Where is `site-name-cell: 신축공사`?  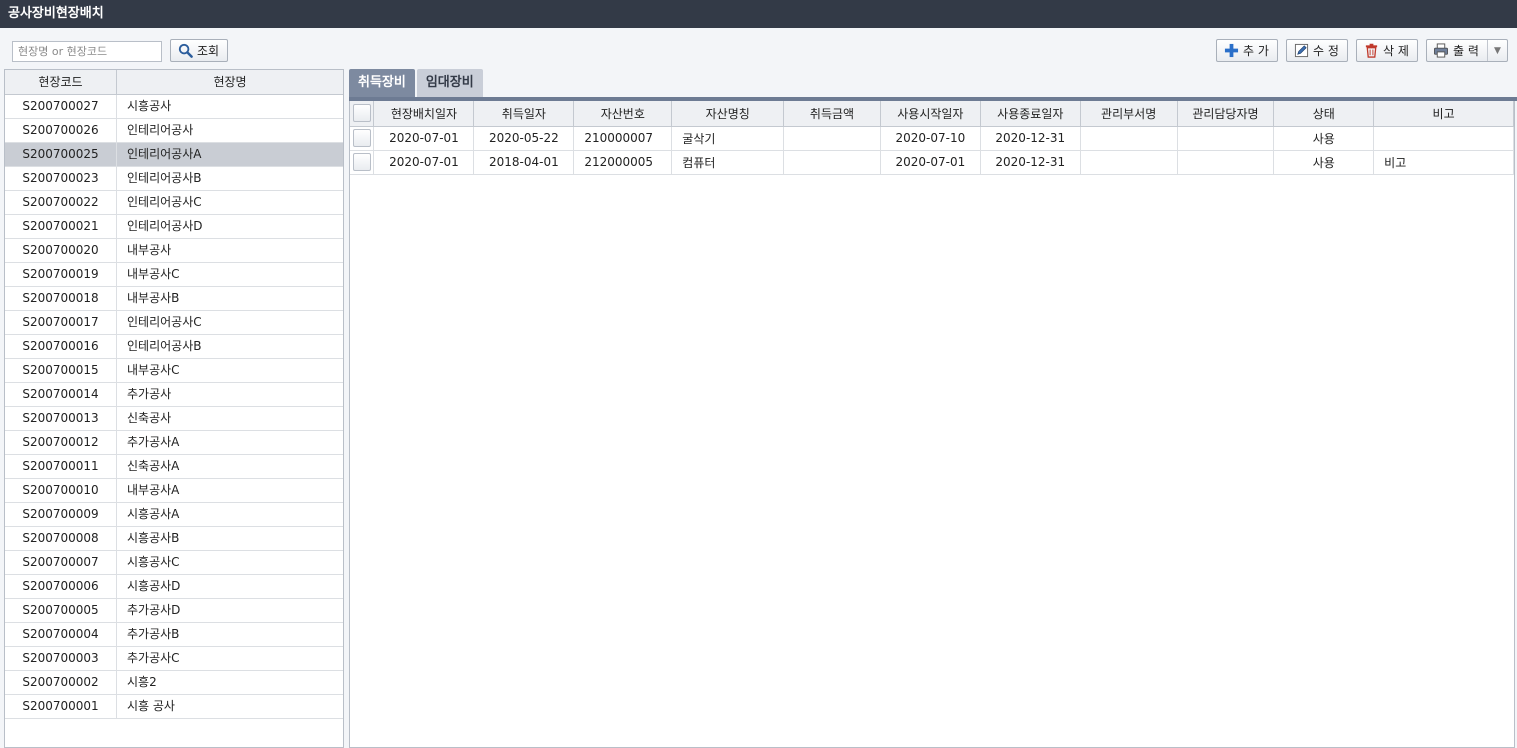 site-name-cell: 신축공사 is located at coordinates (149, 418).